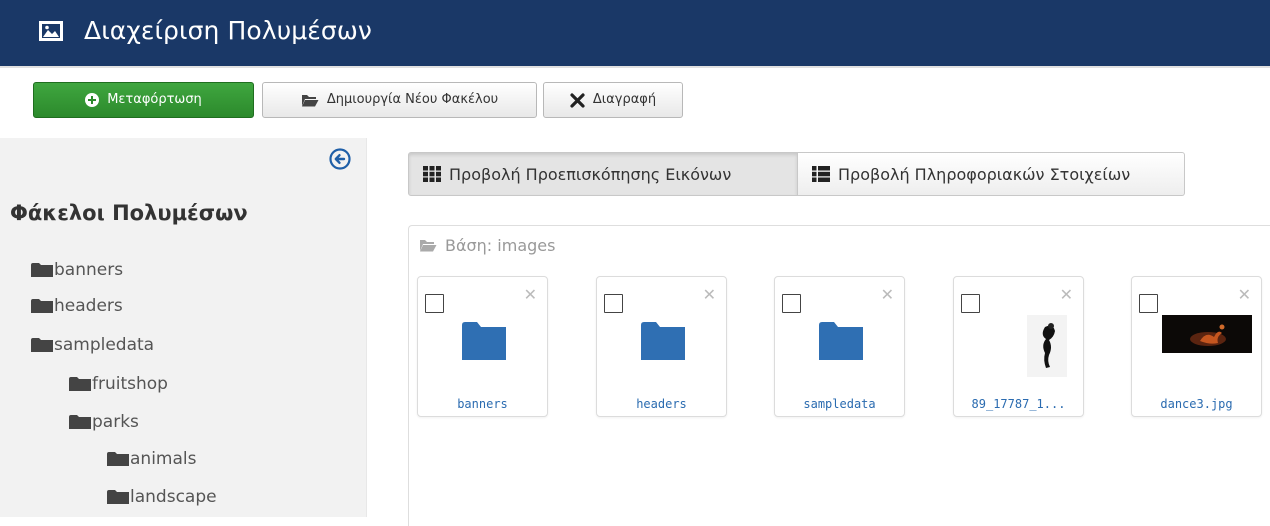  Describe the element at coordinates (821, 174) in the screenshot. I see `list-icon` at that location.